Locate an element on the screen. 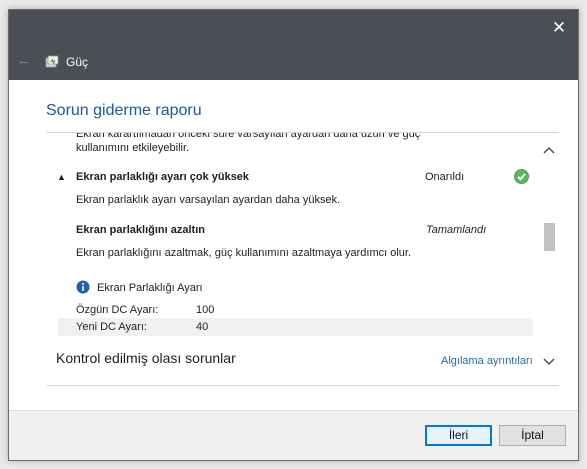 The height and width of the screenshot is (469, 587). button-bar: İleri İptal is located at coordinates (293, 435).